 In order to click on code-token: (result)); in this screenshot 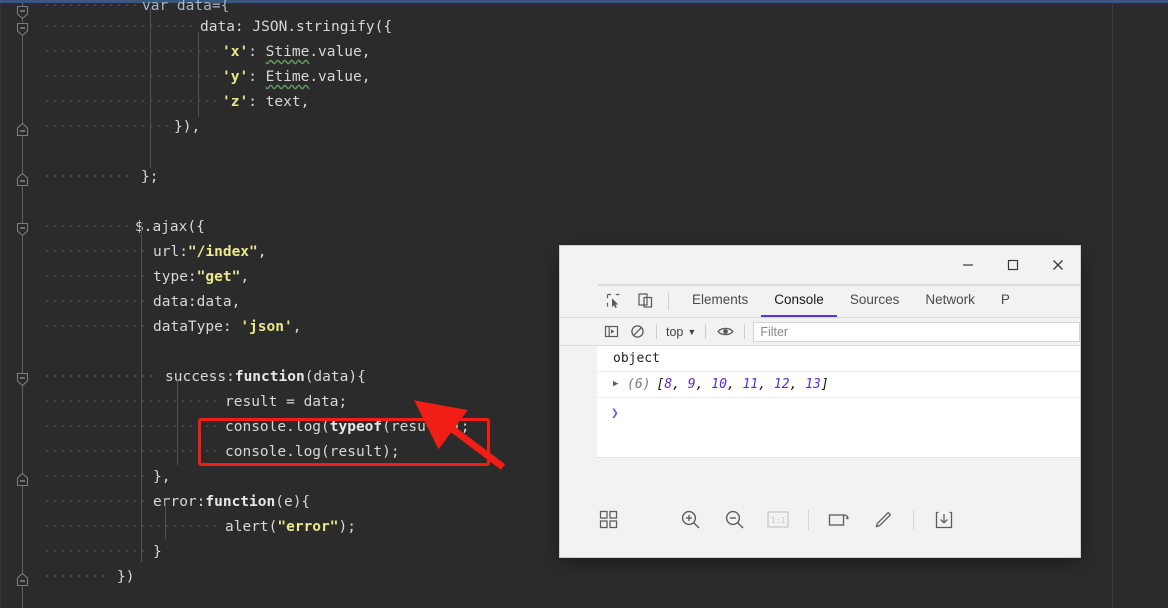, I will do `click(426, 427)`.